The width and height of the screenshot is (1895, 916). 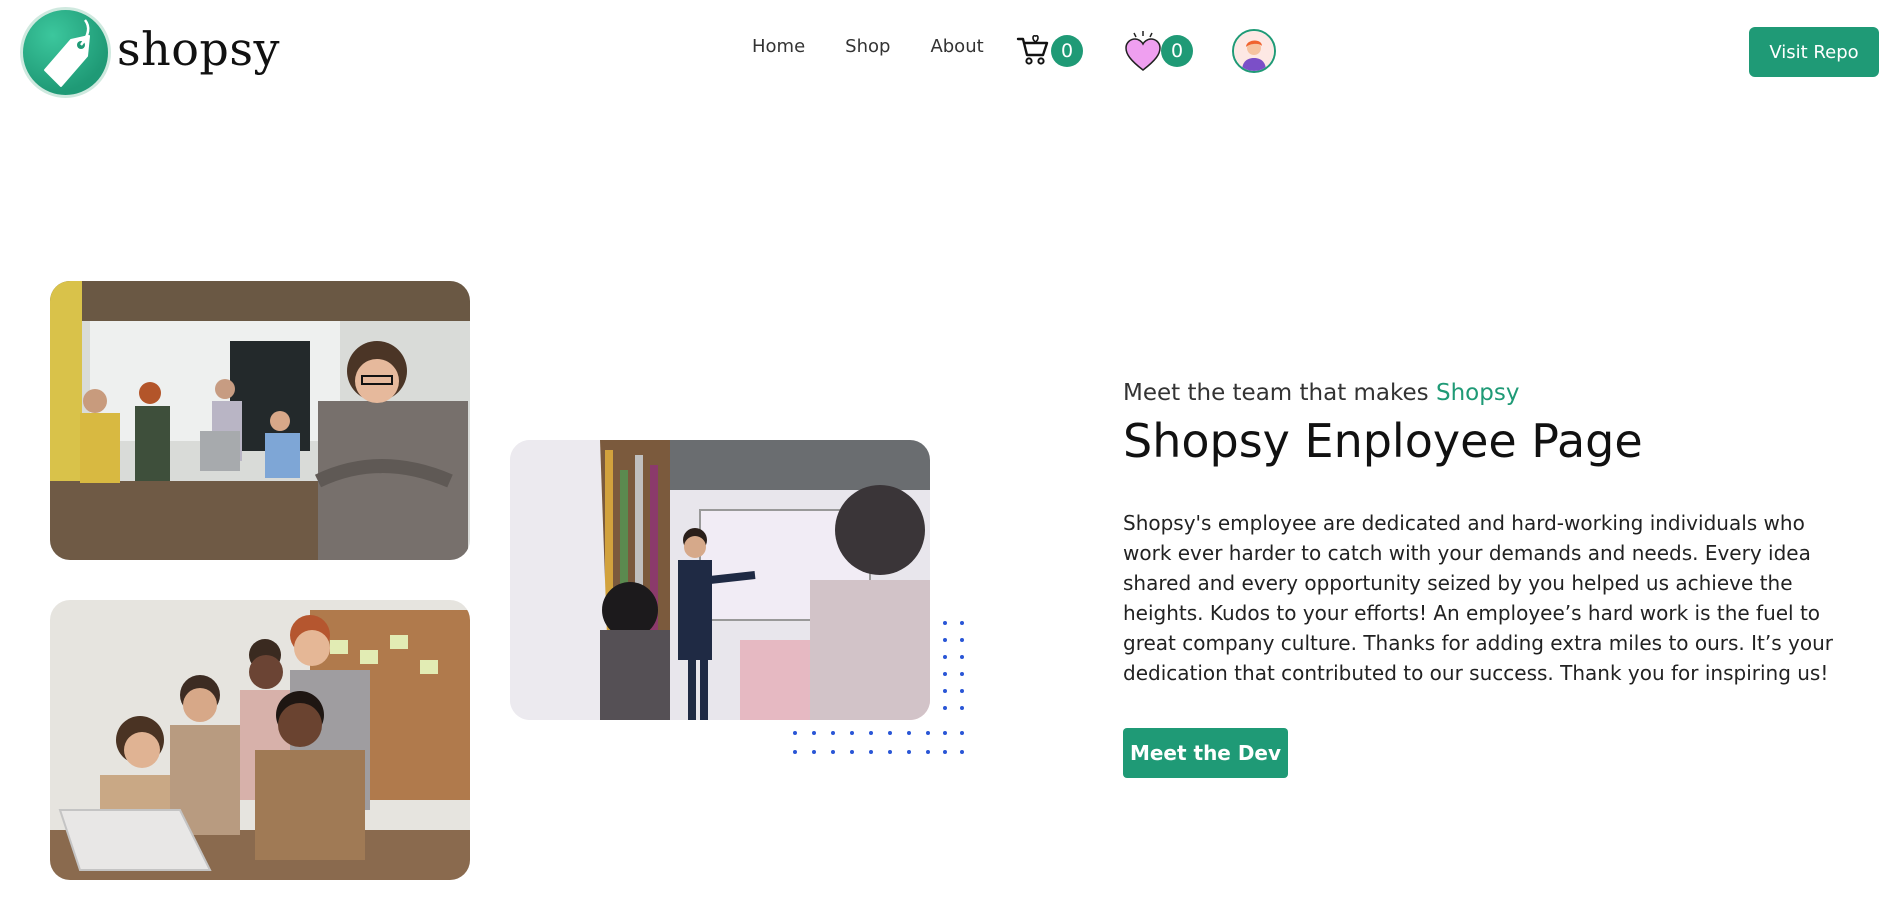 I want to click on top-navbar: shopsy Home Shop About 0 0 Visit Repo, so click(x=947, y=52).